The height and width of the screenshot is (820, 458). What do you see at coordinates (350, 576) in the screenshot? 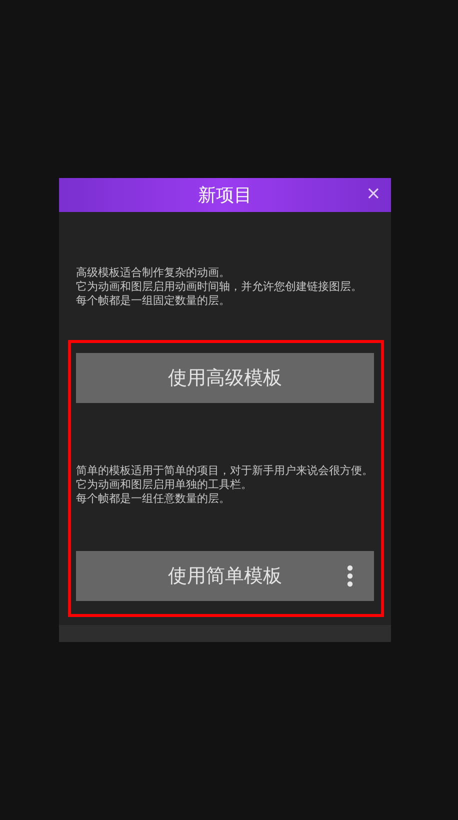
I see `more-icon` at bounding box center [350, 576].